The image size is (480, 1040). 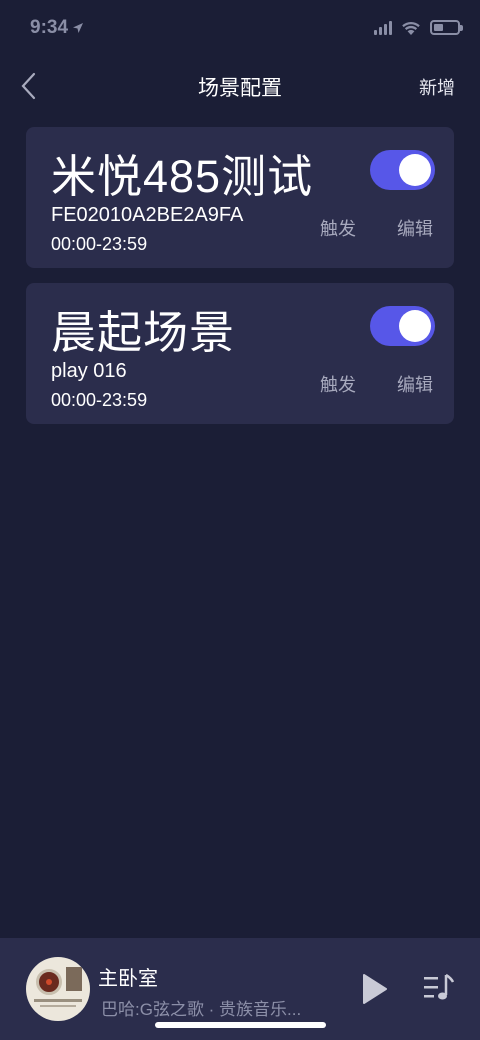 What do you see at coordinates (128, 976) in the screenshot?
I see `player-room: 主卧室` at bounding box center [128, 976].